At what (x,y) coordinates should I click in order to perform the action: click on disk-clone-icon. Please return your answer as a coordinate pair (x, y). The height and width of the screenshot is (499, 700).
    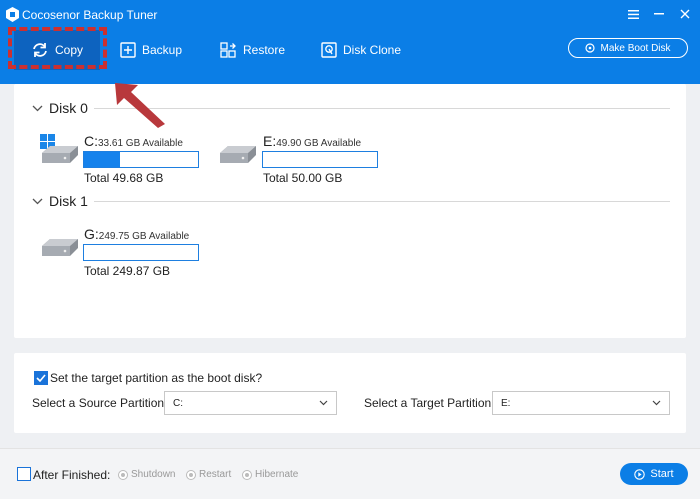
    Looking at the image, I should click on (329, 50).